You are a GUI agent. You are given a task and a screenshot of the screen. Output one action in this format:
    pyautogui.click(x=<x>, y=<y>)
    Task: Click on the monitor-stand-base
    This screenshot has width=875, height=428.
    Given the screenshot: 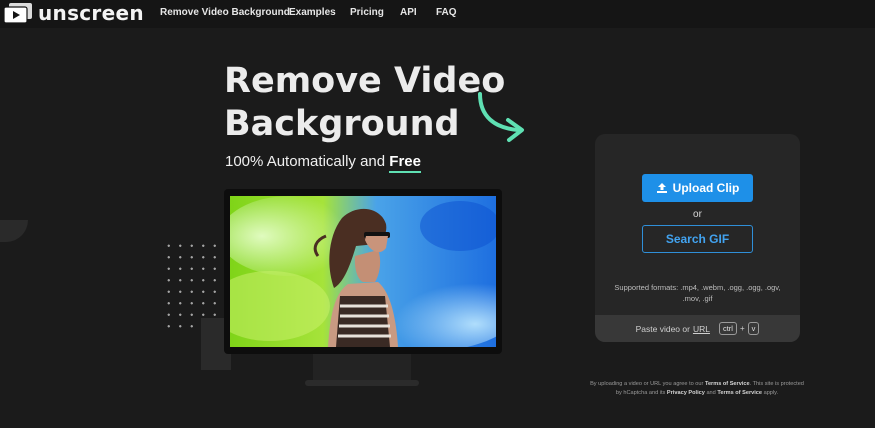 What is the action you would take?
    pyautogui.click(x=362, y=383)
    